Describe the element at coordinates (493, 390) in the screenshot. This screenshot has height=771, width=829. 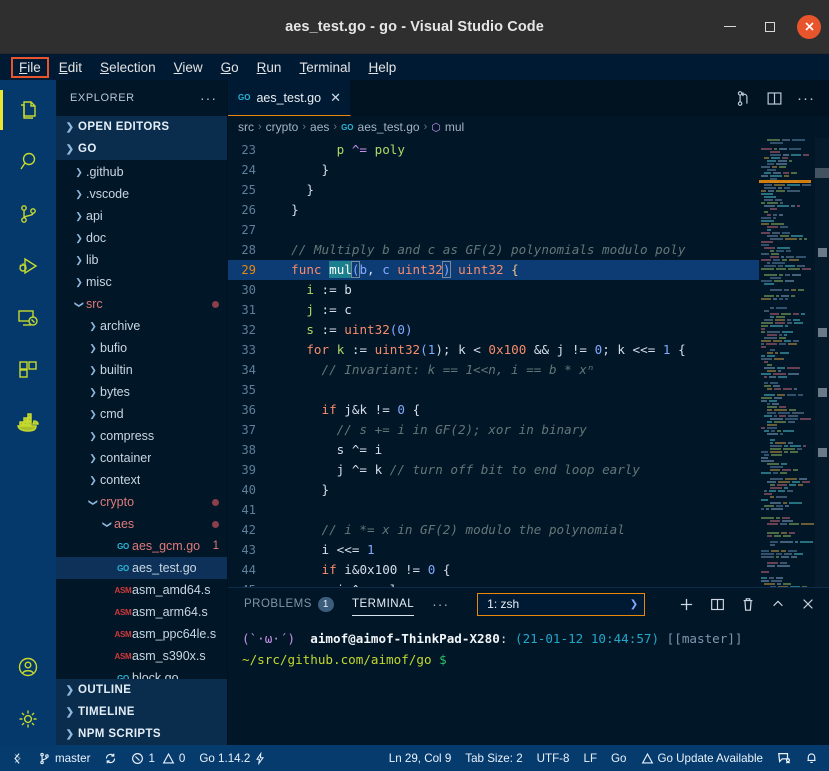
I see `code-line-35: 35` at that location.